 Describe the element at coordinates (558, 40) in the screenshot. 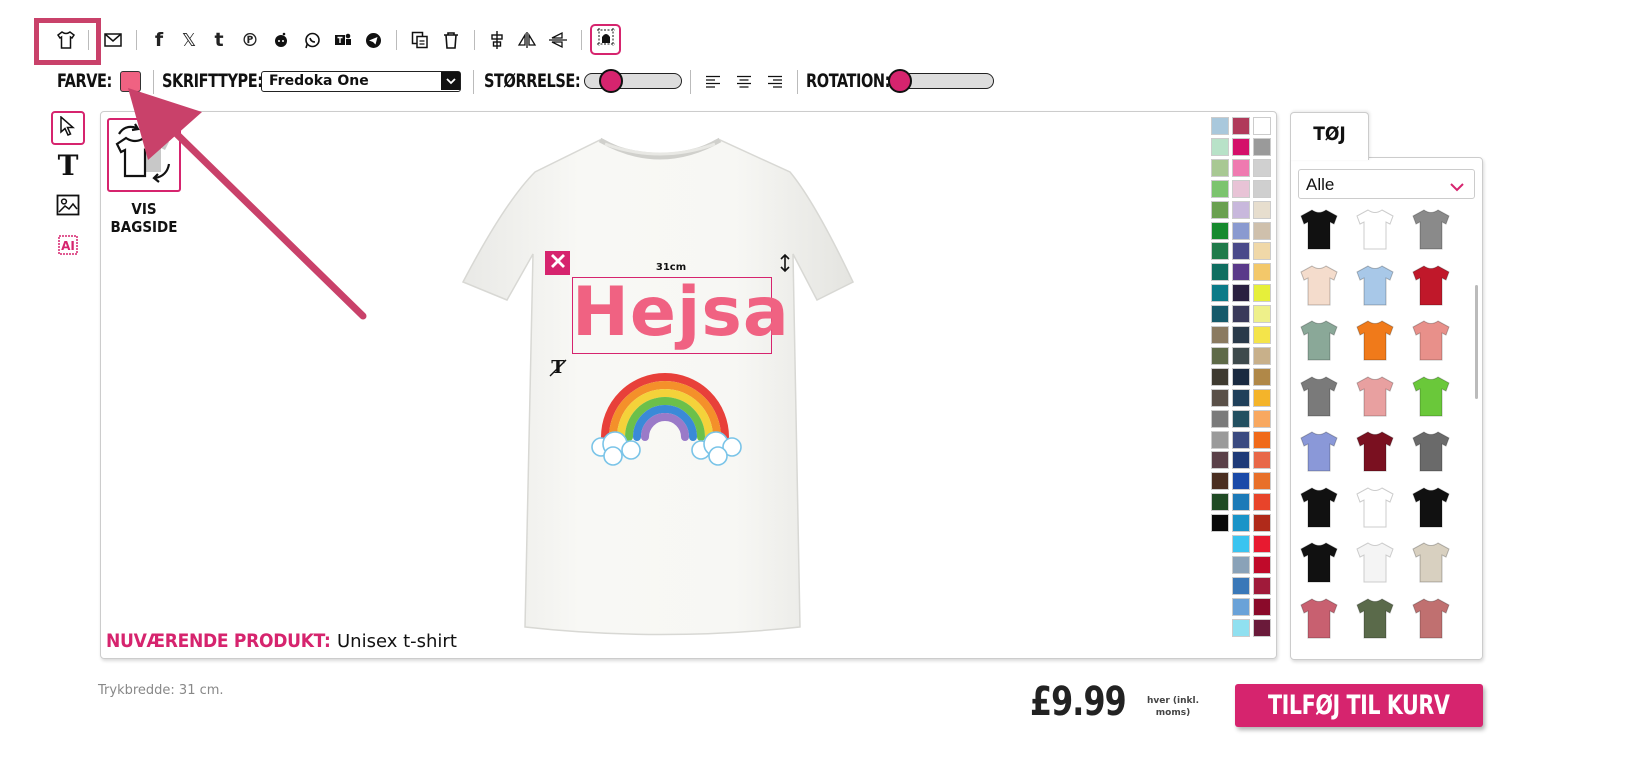

I see `flip-vertical-icon` at that location.